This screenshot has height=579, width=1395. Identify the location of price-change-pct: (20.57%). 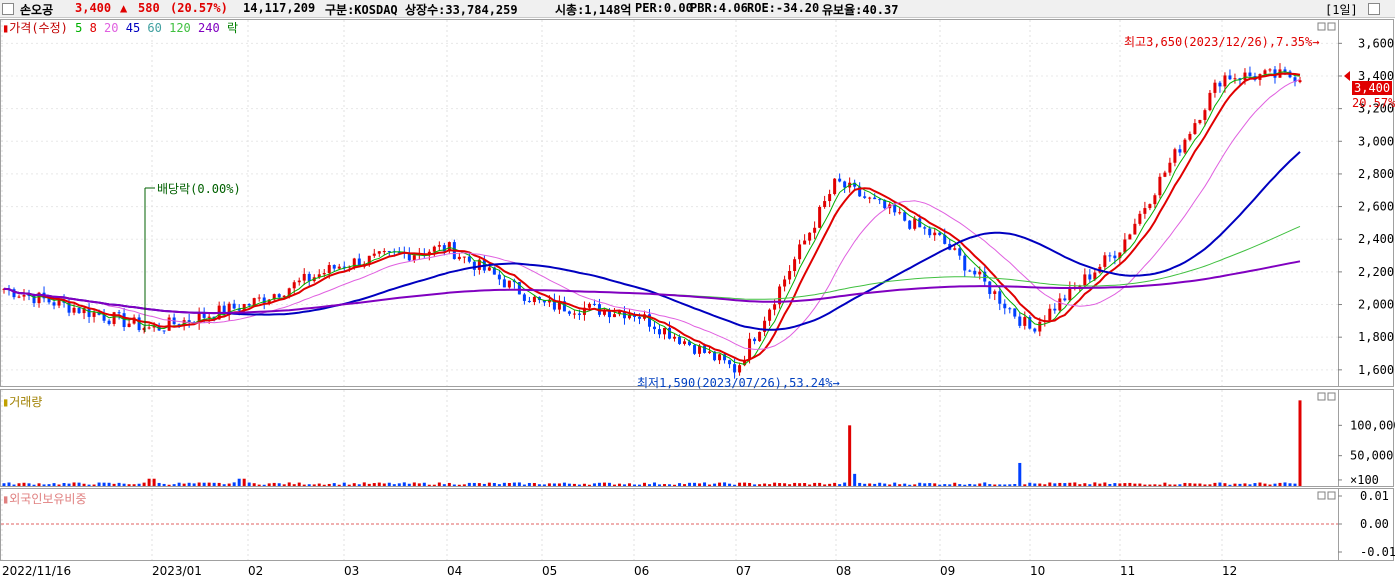
(199, 8).